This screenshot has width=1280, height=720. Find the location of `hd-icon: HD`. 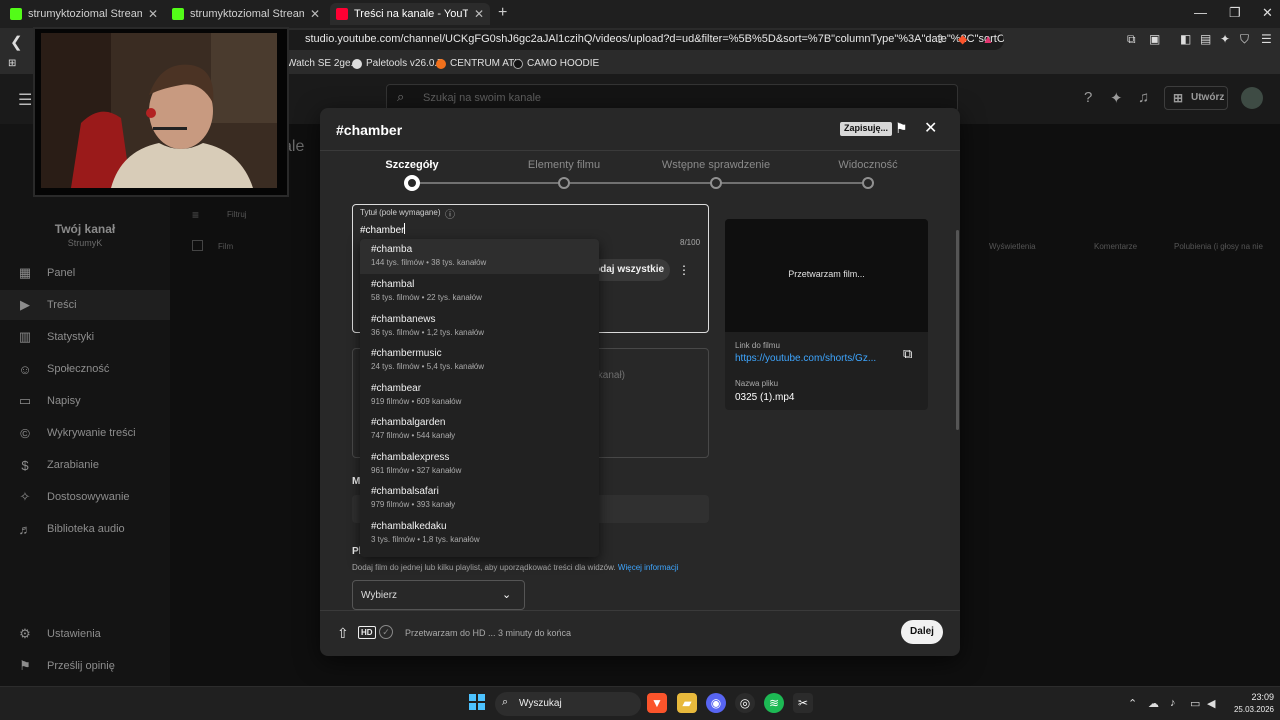

hd-icon: HD is located at coordinates (367, 632).